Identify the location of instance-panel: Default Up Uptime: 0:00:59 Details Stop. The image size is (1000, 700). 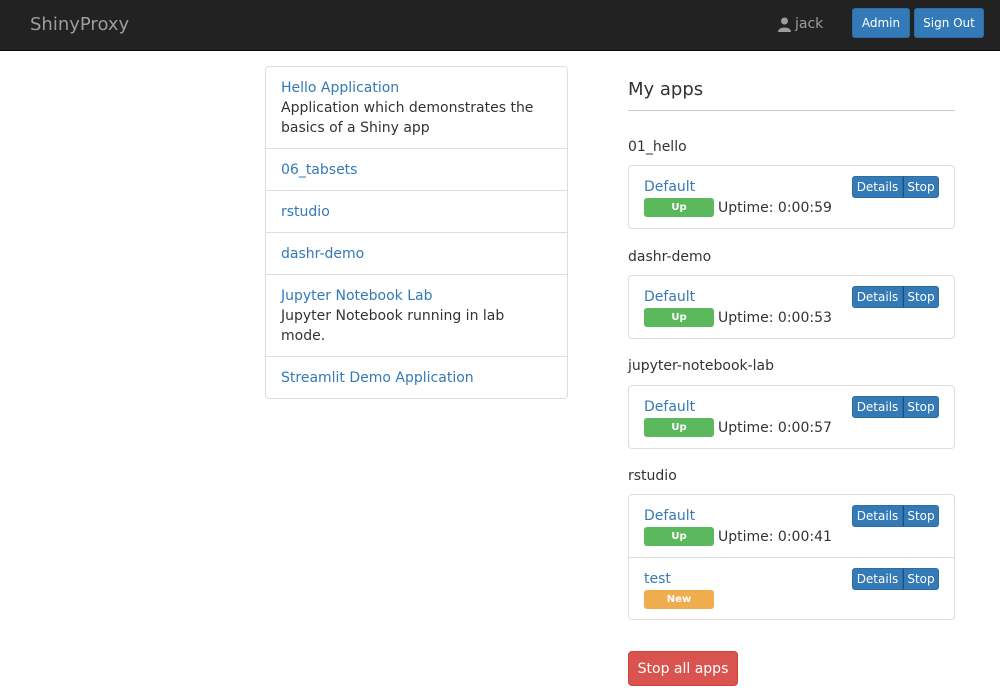
(791, 197).